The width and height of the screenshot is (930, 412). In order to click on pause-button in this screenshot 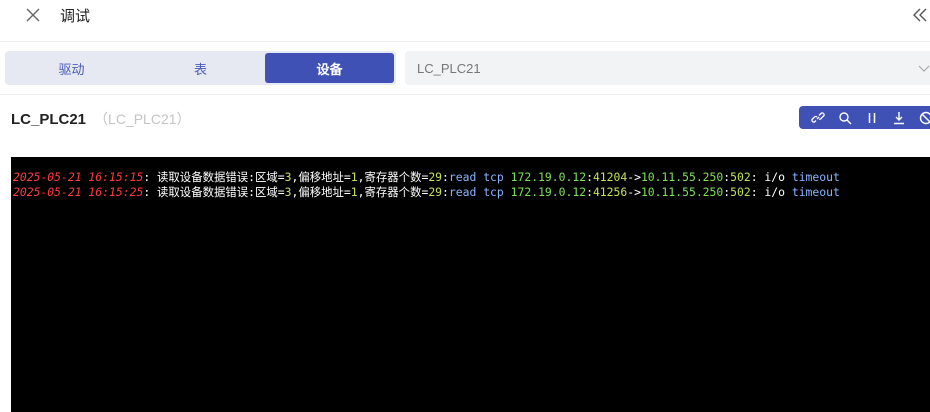, I will do `click(872, 117)`.